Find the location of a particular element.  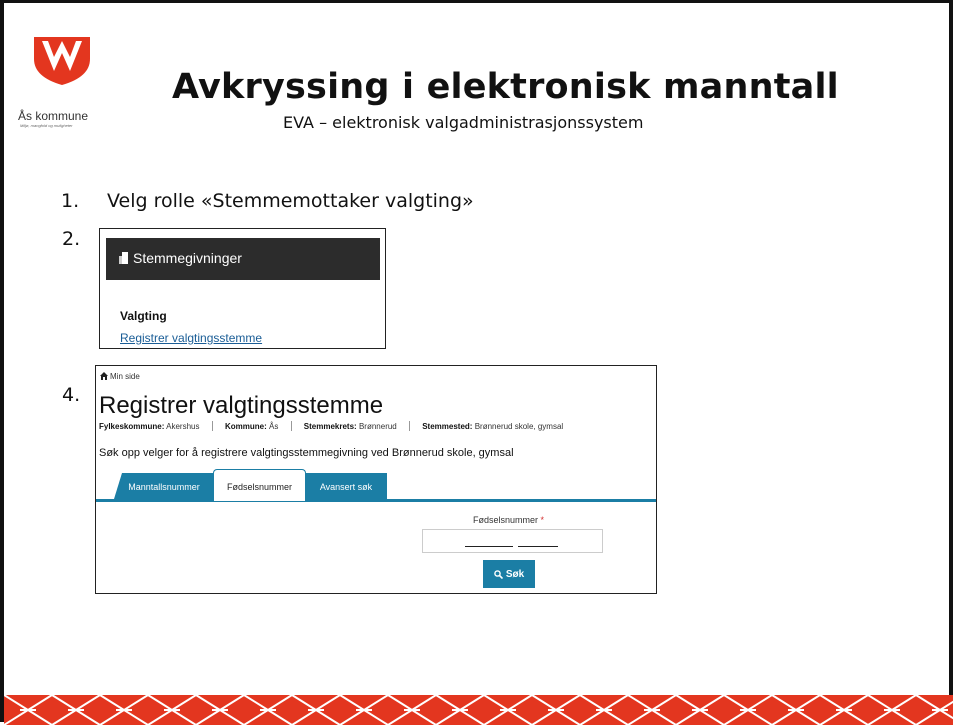

fodselsnummer-label: Fødselsnummer * is located at coordinates (508, 520).